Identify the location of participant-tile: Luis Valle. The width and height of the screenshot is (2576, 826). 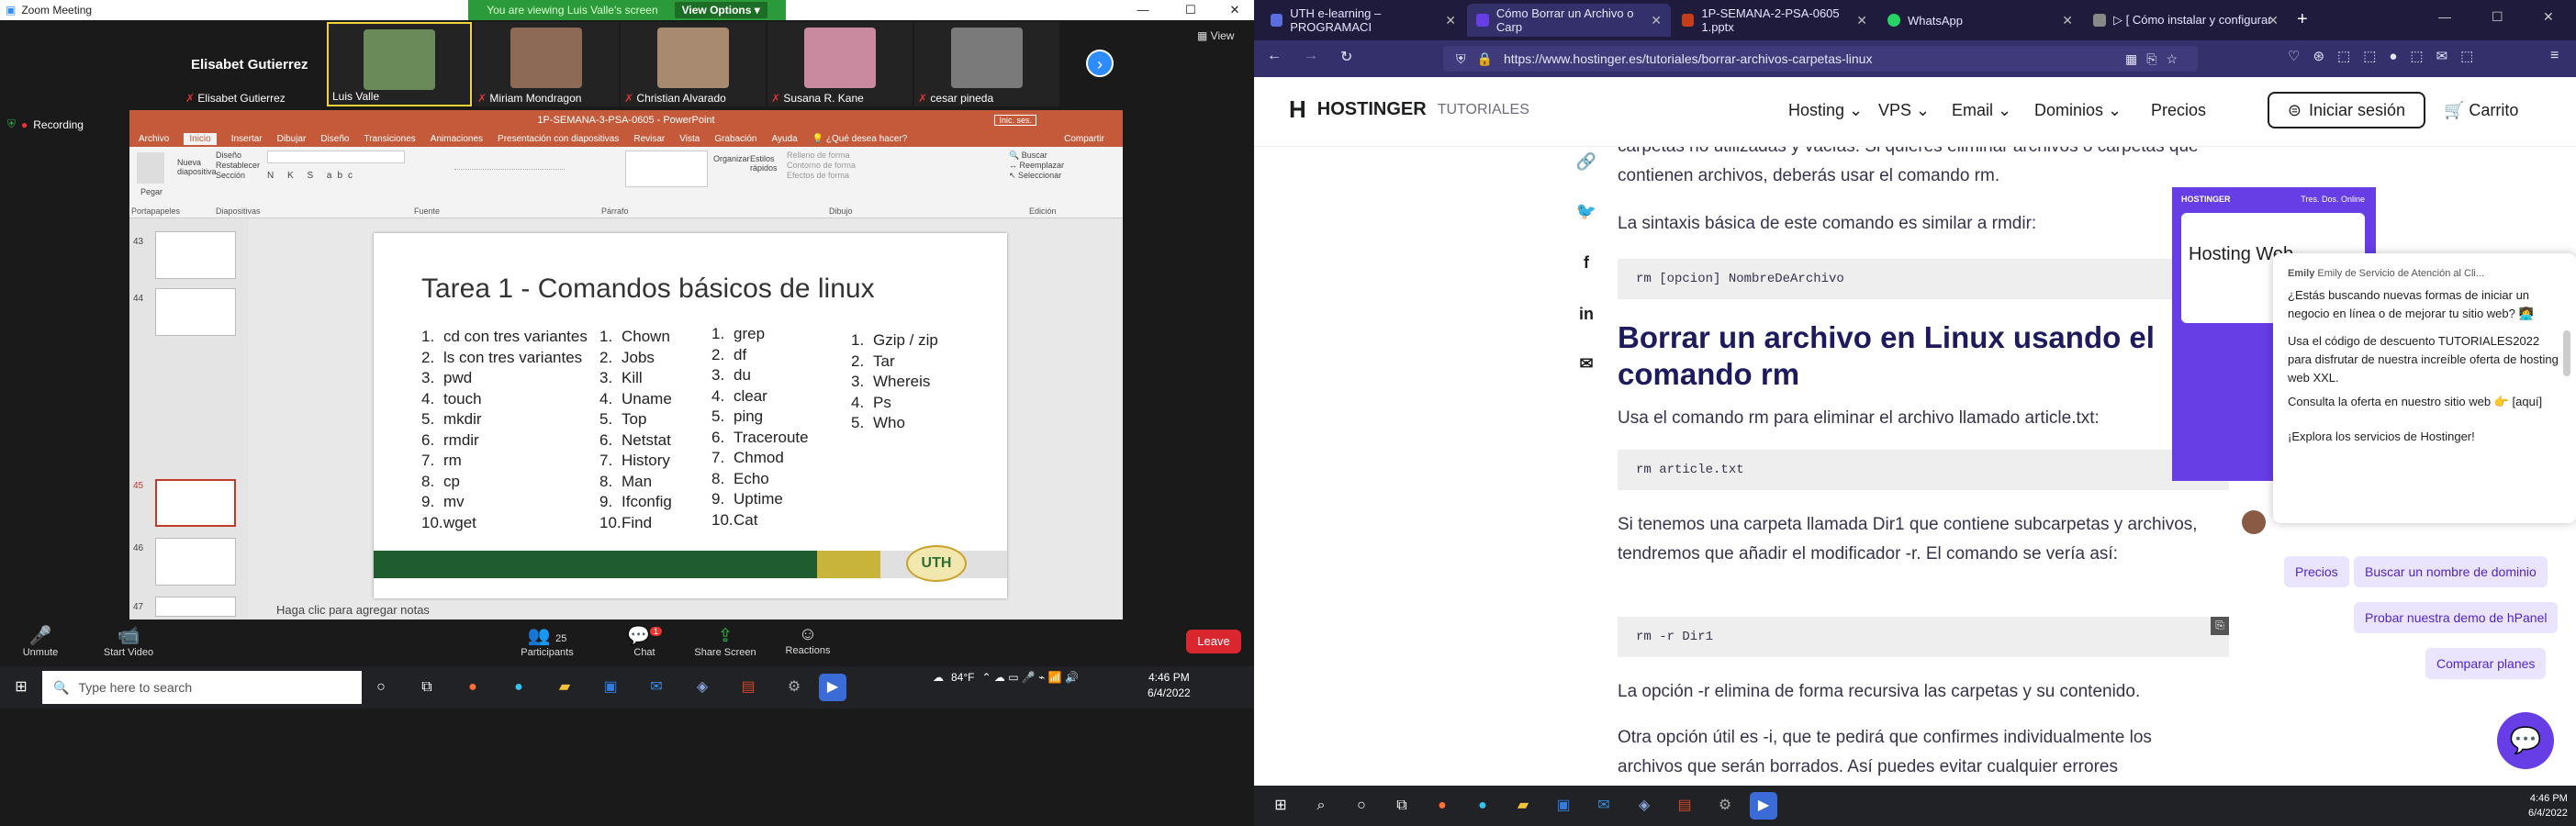
(399, 64).